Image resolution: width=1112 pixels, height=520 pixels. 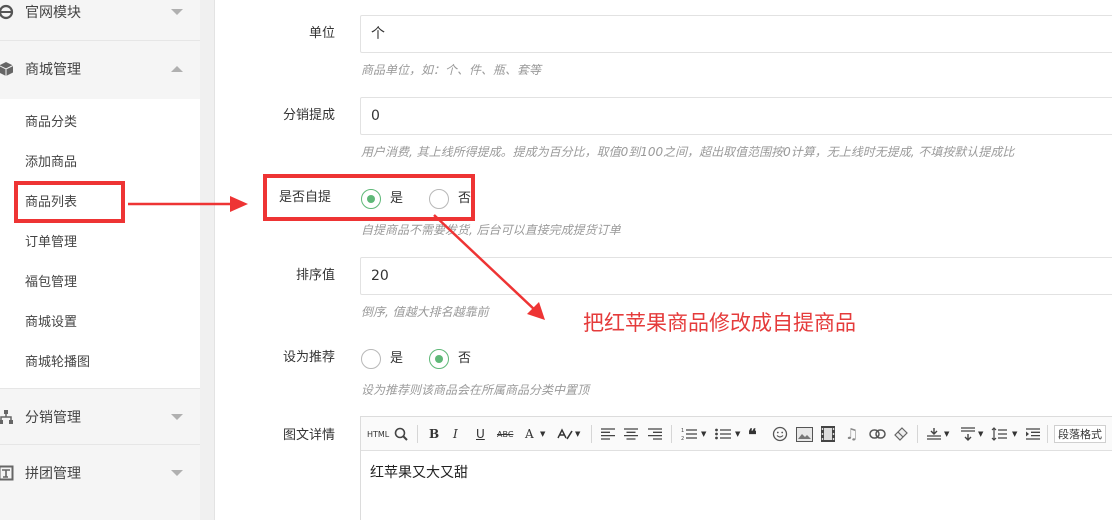 I want to click on annotation-arrows, so click(x=336, y=258).